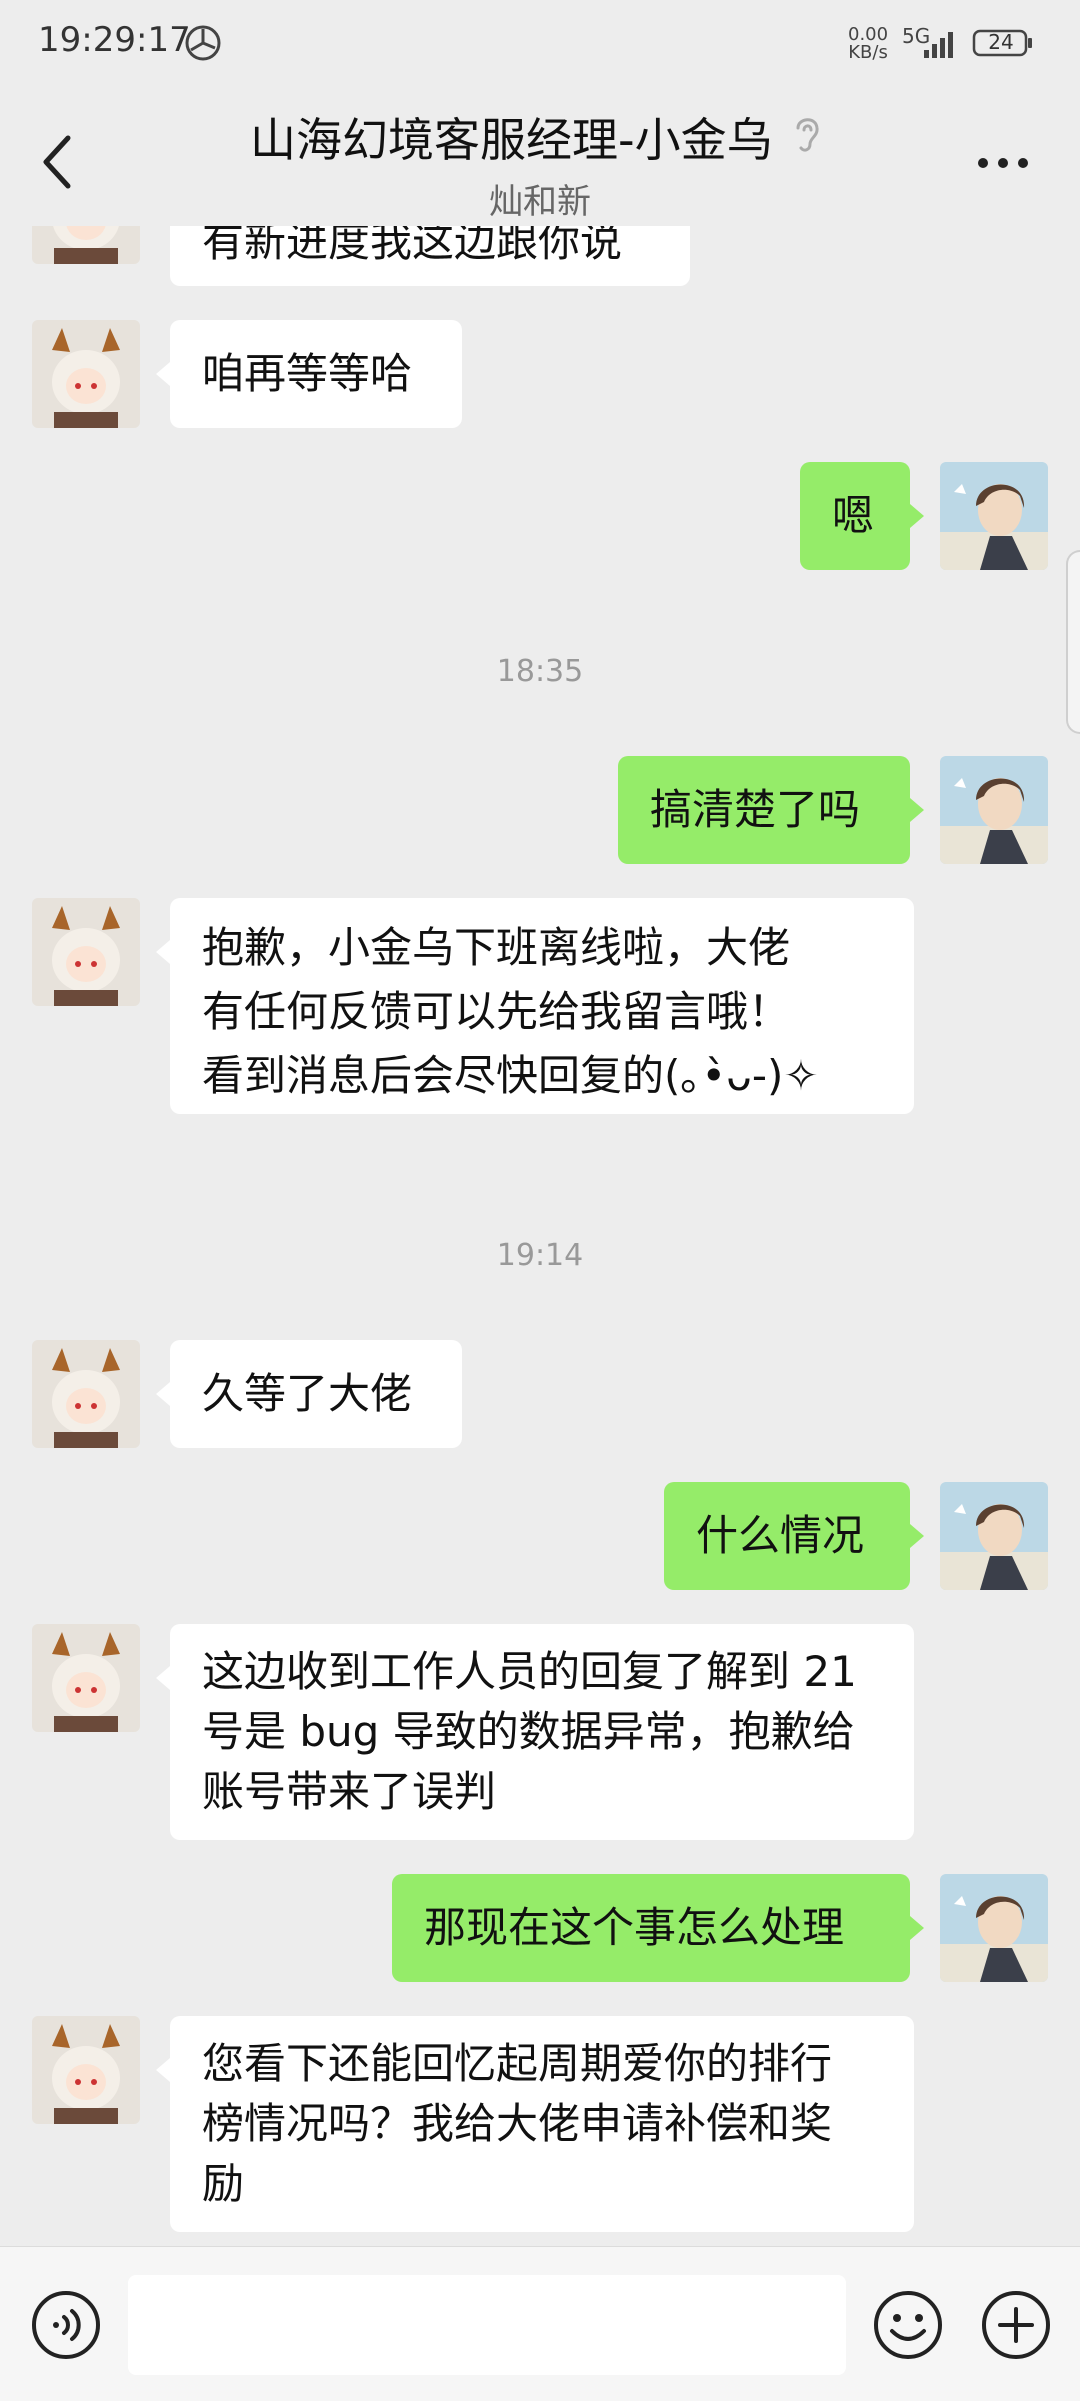 The image size is (1080, 2401). I want to click on chat-header: 山海幻境客服经理-小金乌 灿和新, so click(540, 156).